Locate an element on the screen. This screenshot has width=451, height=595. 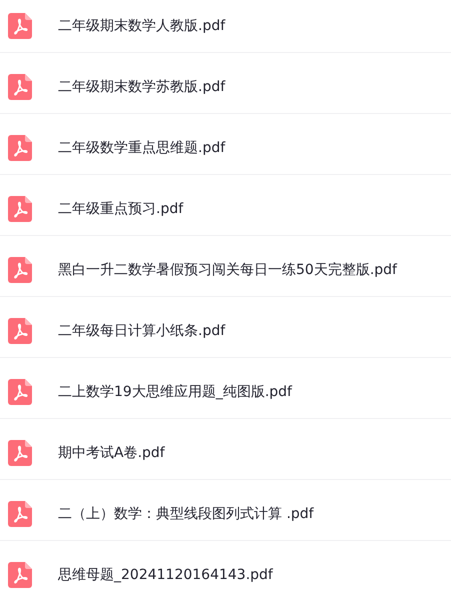
file-row: 二上数学19大思维应用题_纯图版.pdf is located at coordinates (225, 392).